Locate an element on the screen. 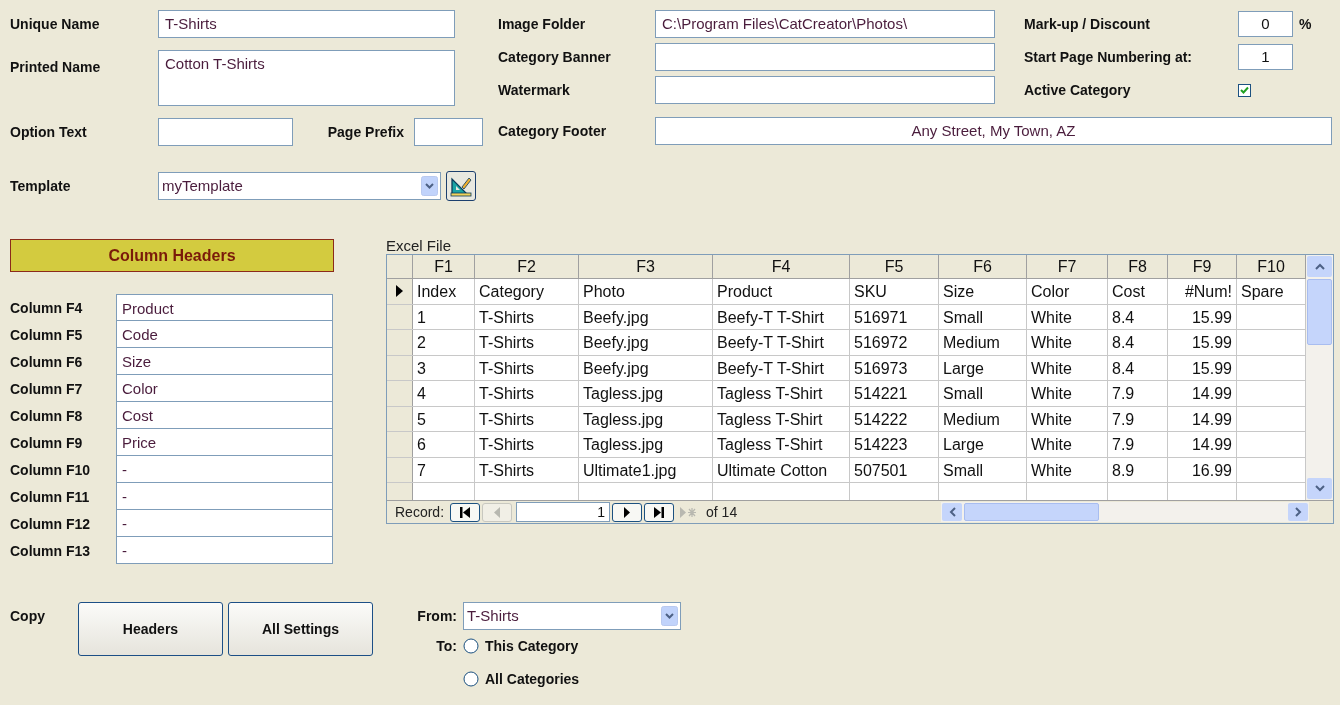 This screenshot has width=1340, height=705. table-cell: 514221 is located at coordinates (881, 393).